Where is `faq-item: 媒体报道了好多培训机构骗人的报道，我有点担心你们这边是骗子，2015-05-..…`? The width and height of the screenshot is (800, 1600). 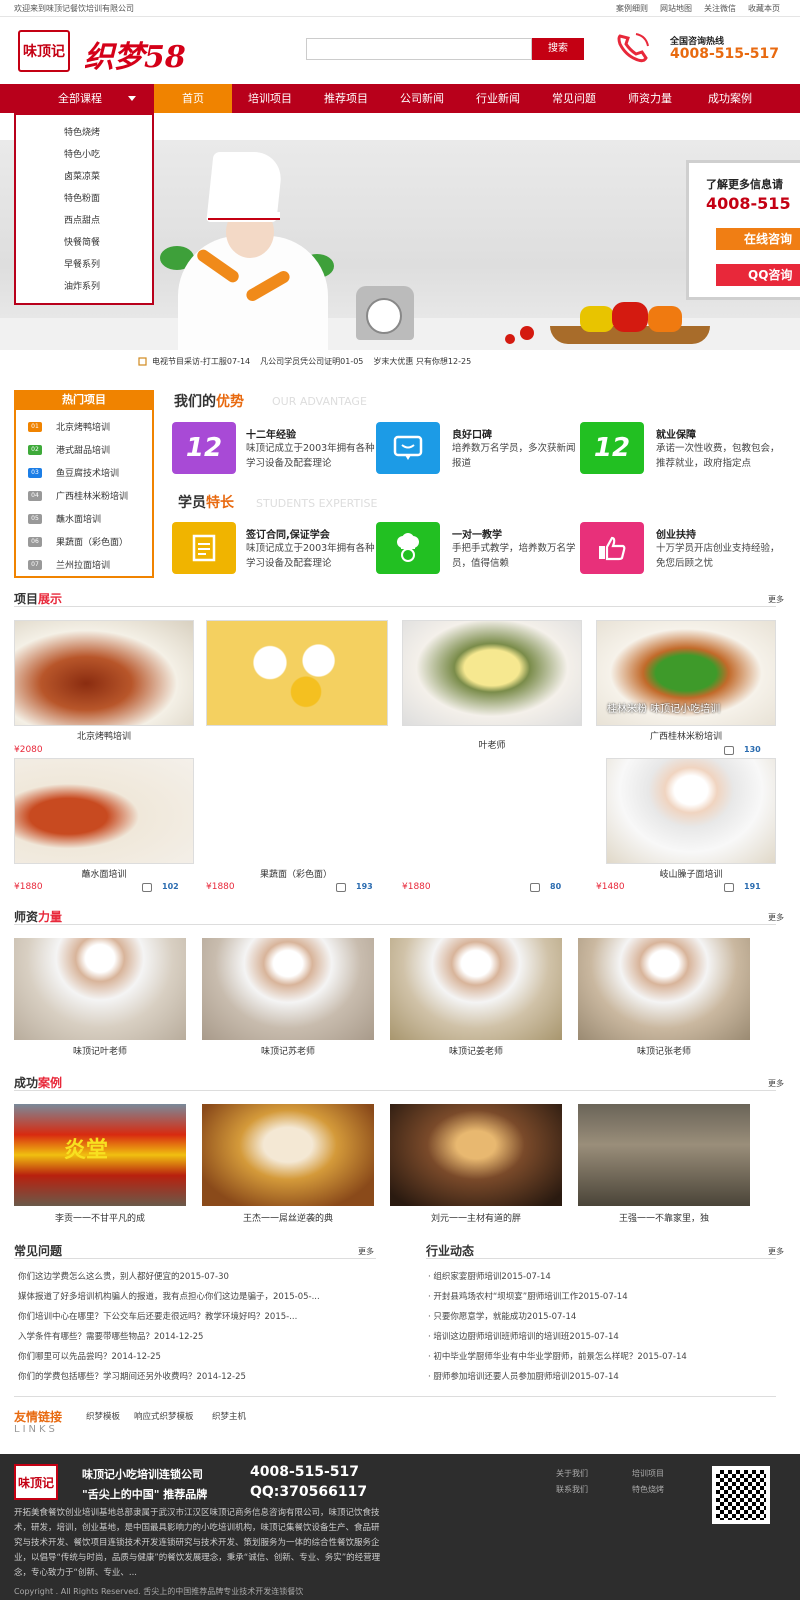 faq-item: 媒体报道了好多培训机构骗人的报道，我有点担心你们这边是骗子，2015-05-..… is located at coordinates (169, 1296).